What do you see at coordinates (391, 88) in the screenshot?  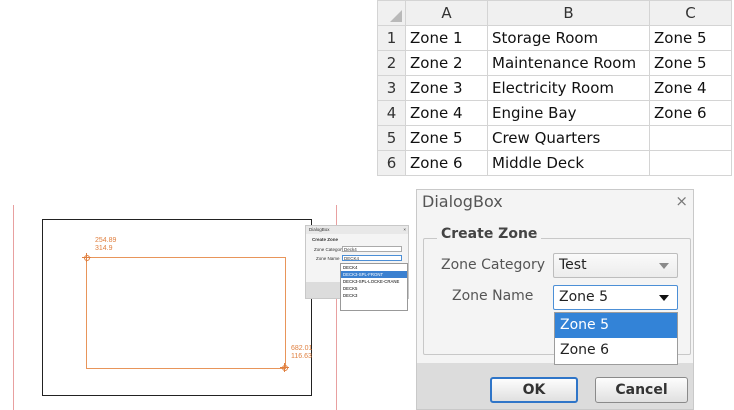 I see `row-header: 3` at bounding box center [391, 88].